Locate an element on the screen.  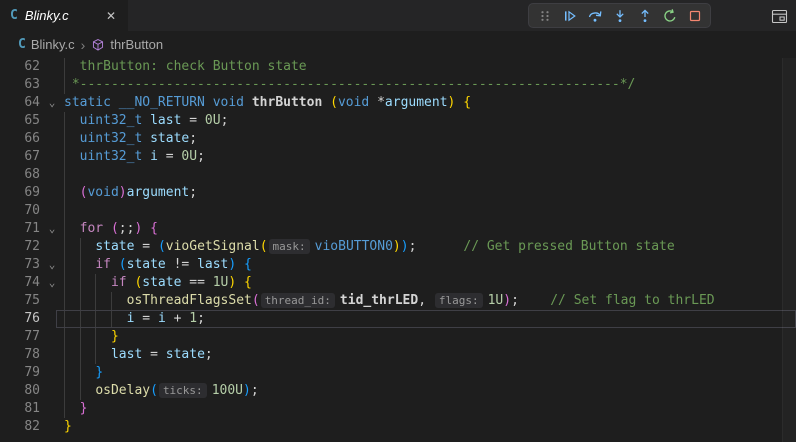
code-content: (void)argument; is located at coordinates (430, 193).